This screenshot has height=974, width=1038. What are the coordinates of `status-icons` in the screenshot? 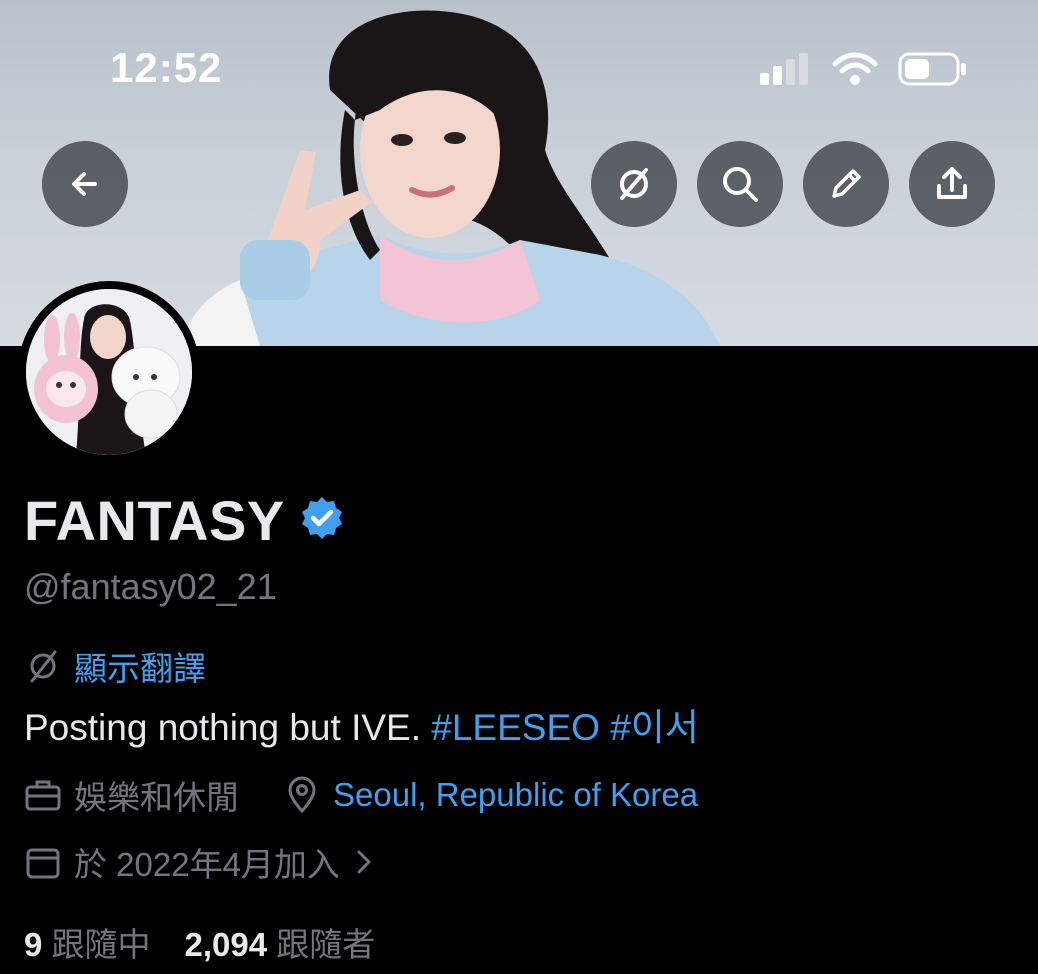 It's located at (864, 71).